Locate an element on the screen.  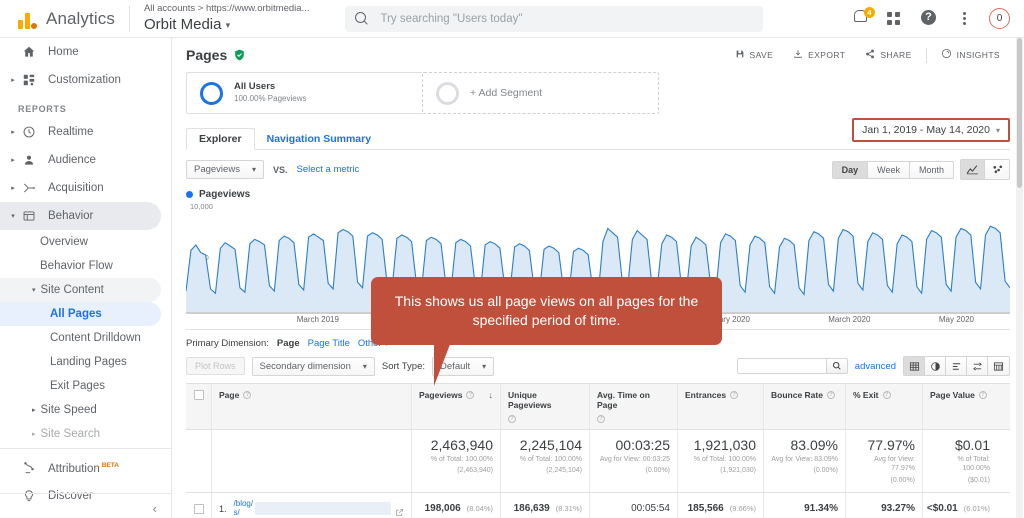
save-button: SAVE is located at coordinates (754, 55).